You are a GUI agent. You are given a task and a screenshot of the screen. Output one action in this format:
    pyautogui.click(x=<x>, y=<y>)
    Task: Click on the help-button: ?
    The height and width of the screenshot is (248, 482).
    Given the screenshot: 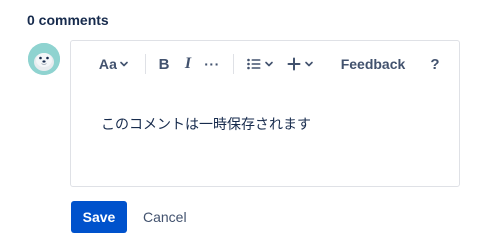 What is the action you would take?
    pyautogui.click(x=435, y=64)
    